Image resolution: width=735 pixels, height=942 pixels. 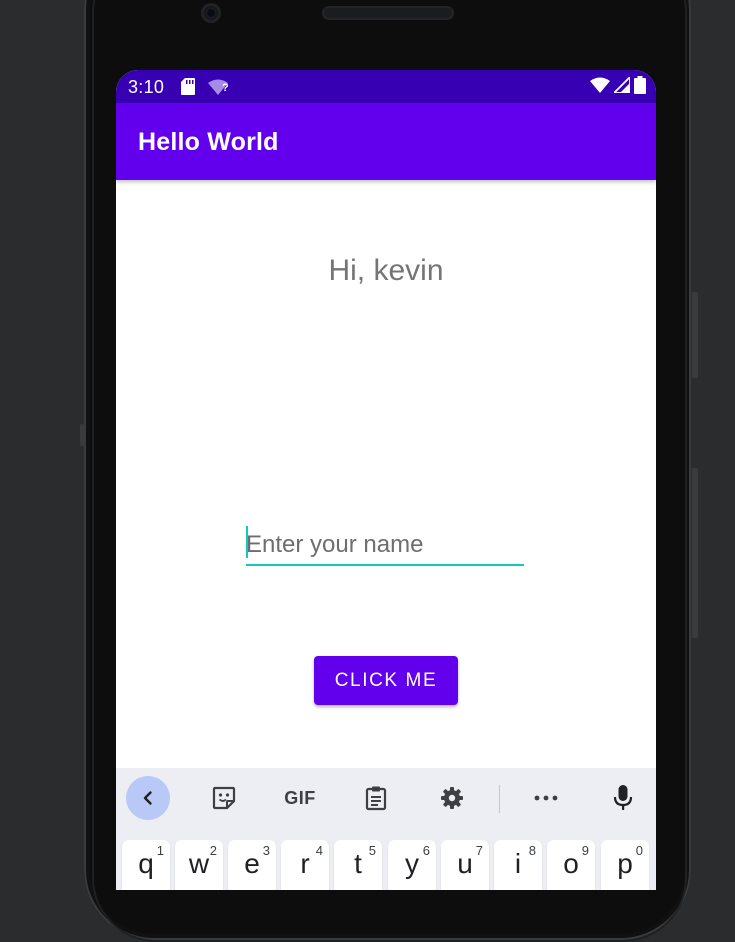 I want to click on key-label: e, so click(x=252, y=863).